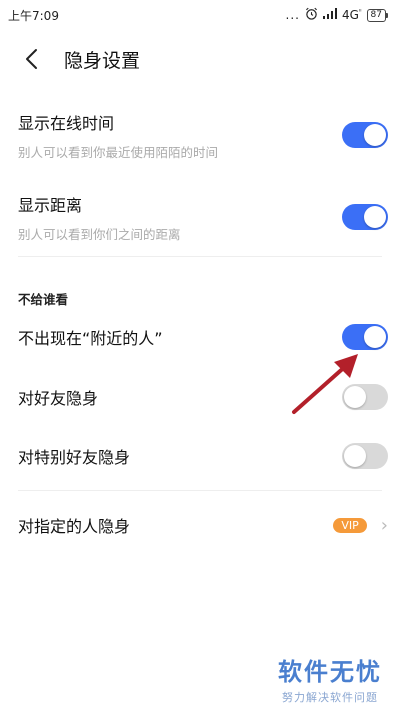 The image size is (400, 711). I want to click on back-button, so click(32, 59).